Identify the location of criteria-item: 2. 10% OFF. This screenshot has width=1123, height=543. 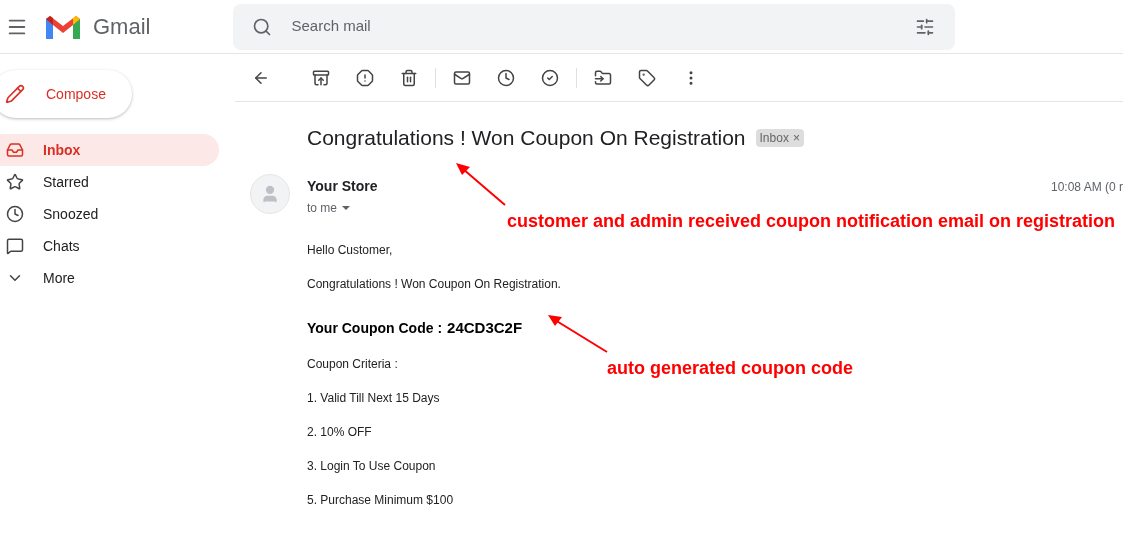
(339, 432).